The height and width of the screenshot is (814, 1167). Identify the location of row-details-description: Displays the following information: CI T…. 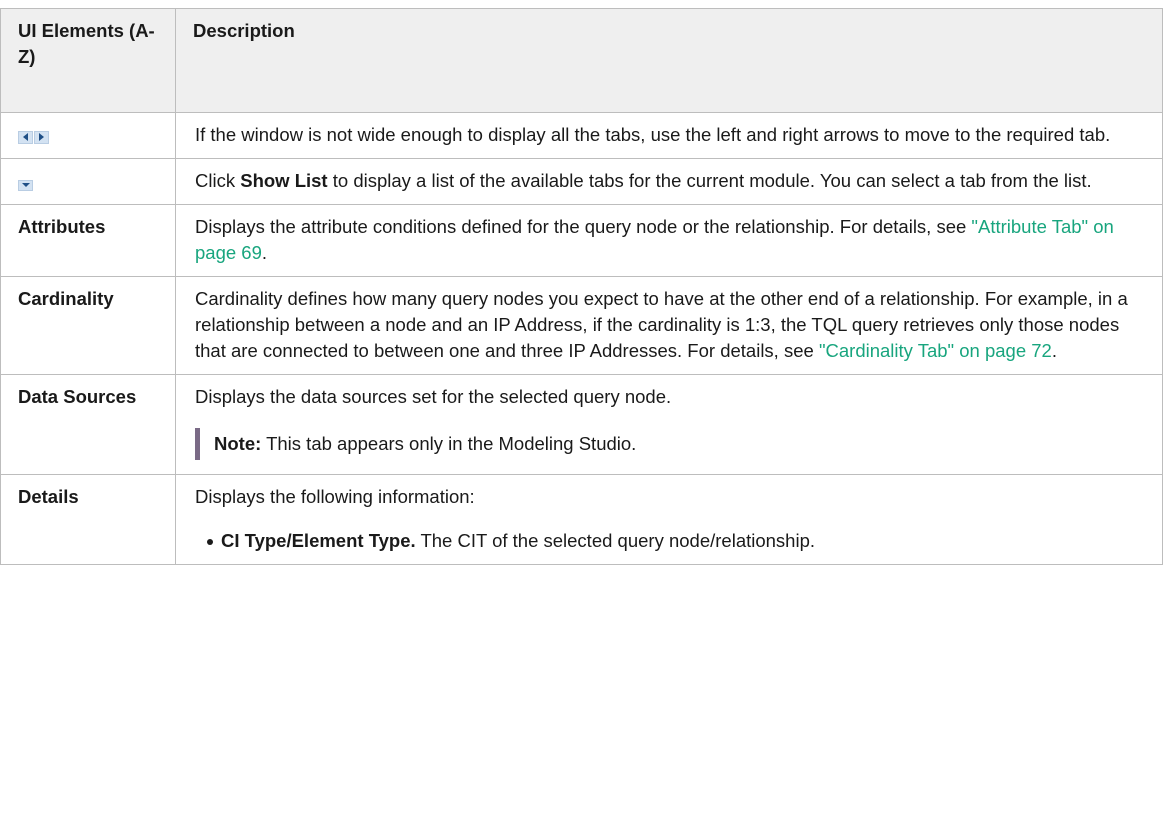
(669, 519).